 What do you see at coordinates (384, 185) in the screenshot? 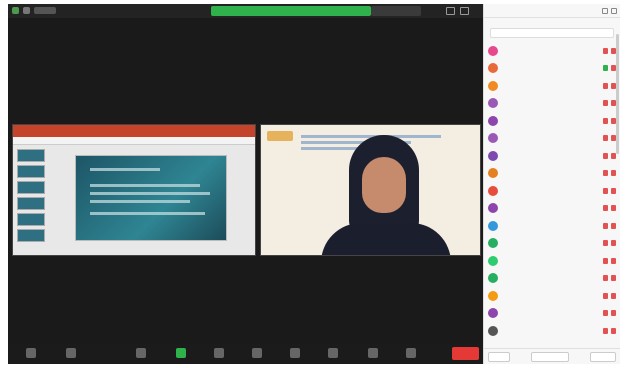
I see `speaker-face` at bounding box center [384, 185].